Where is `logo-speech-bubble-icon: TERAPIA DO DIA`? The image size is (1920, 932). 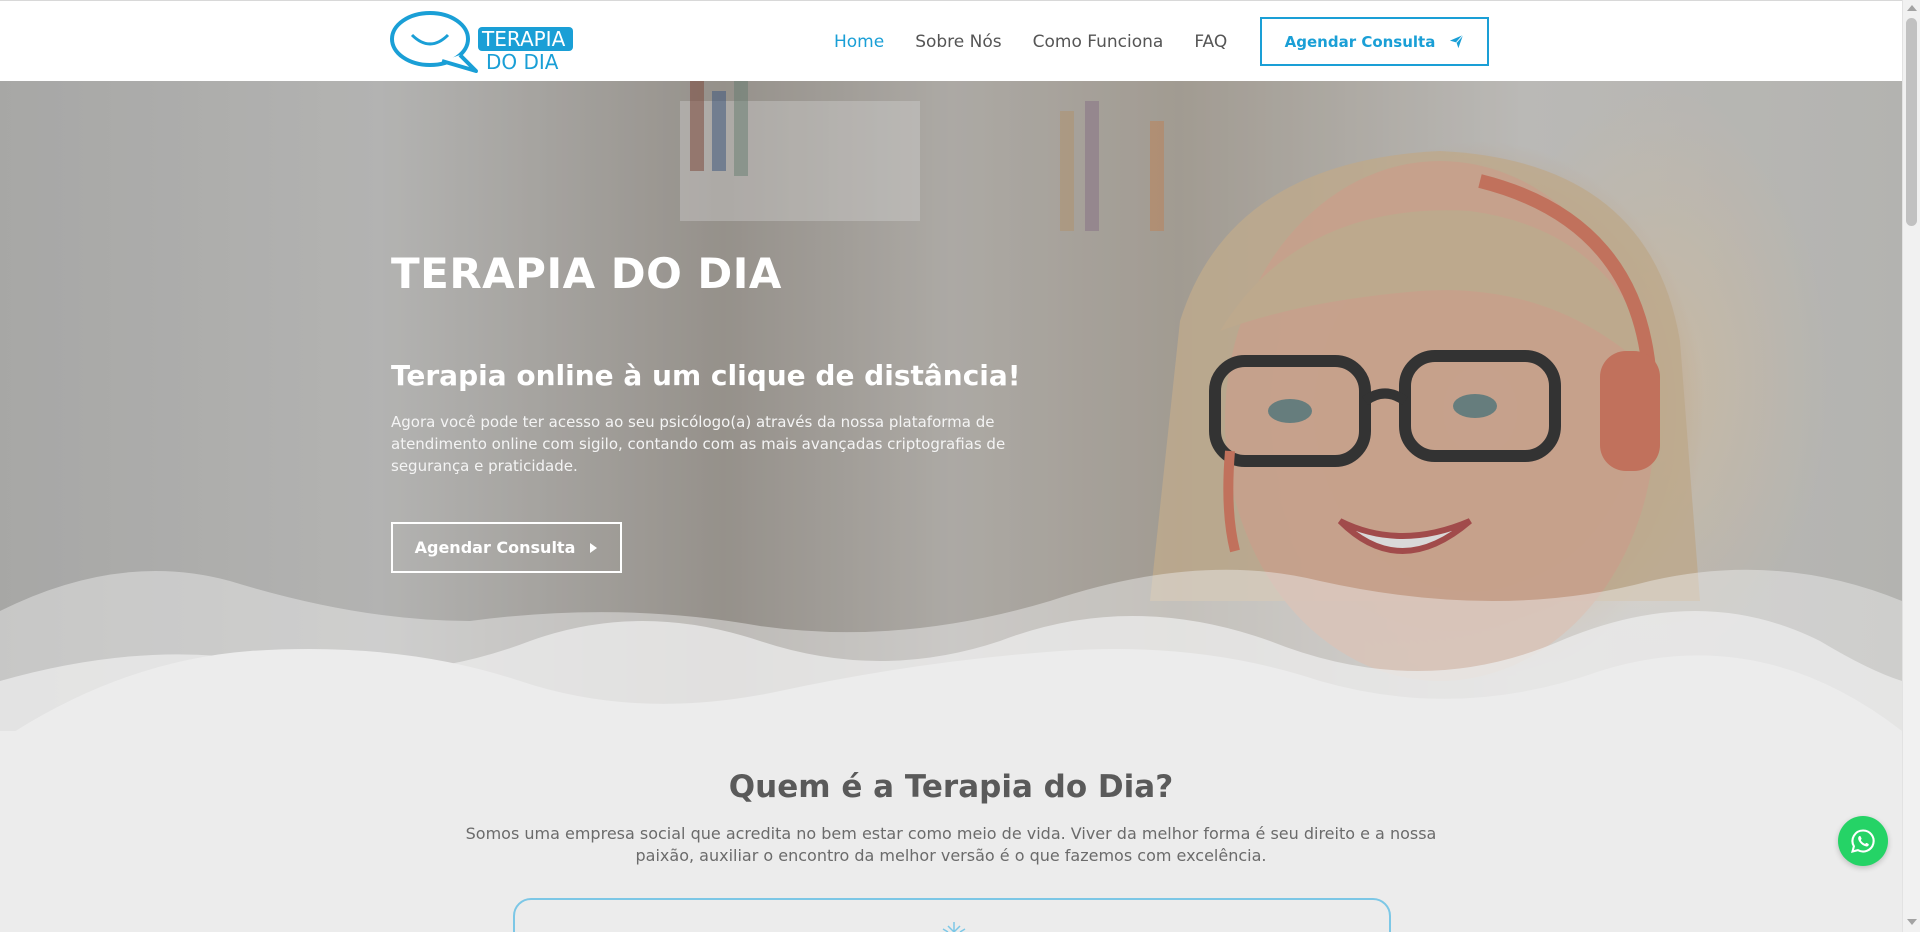
logo-speech-bubble-icon: TERAPIA DO DIA is located at coordinates (481, 42).